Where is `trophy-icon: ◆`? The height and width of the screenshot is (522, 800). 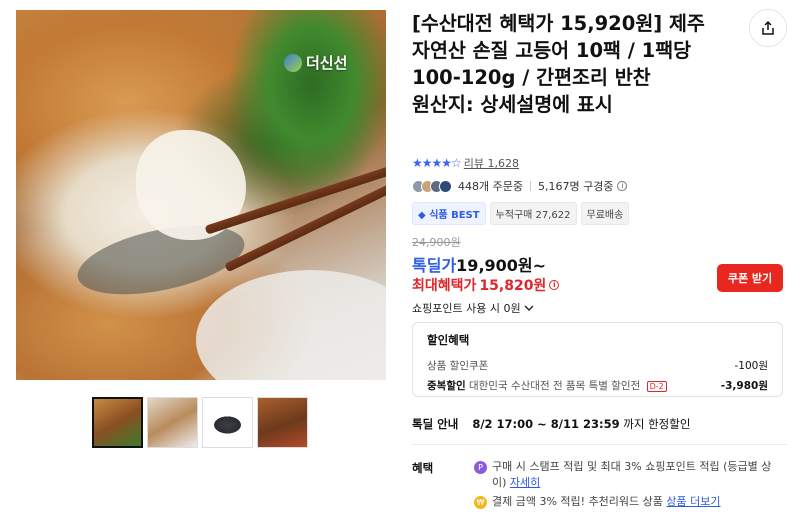
trophy-icon: ◆ is located at coordinates (422, 215).